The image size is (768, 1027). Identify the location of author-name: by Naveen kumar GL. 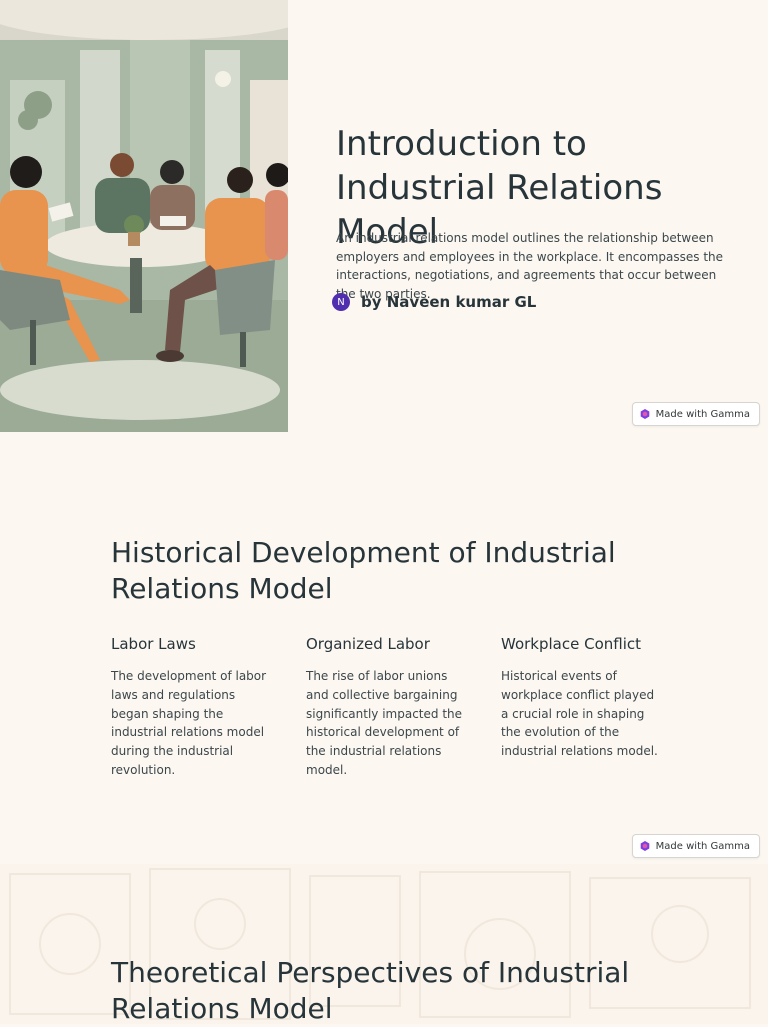
(449, 302).